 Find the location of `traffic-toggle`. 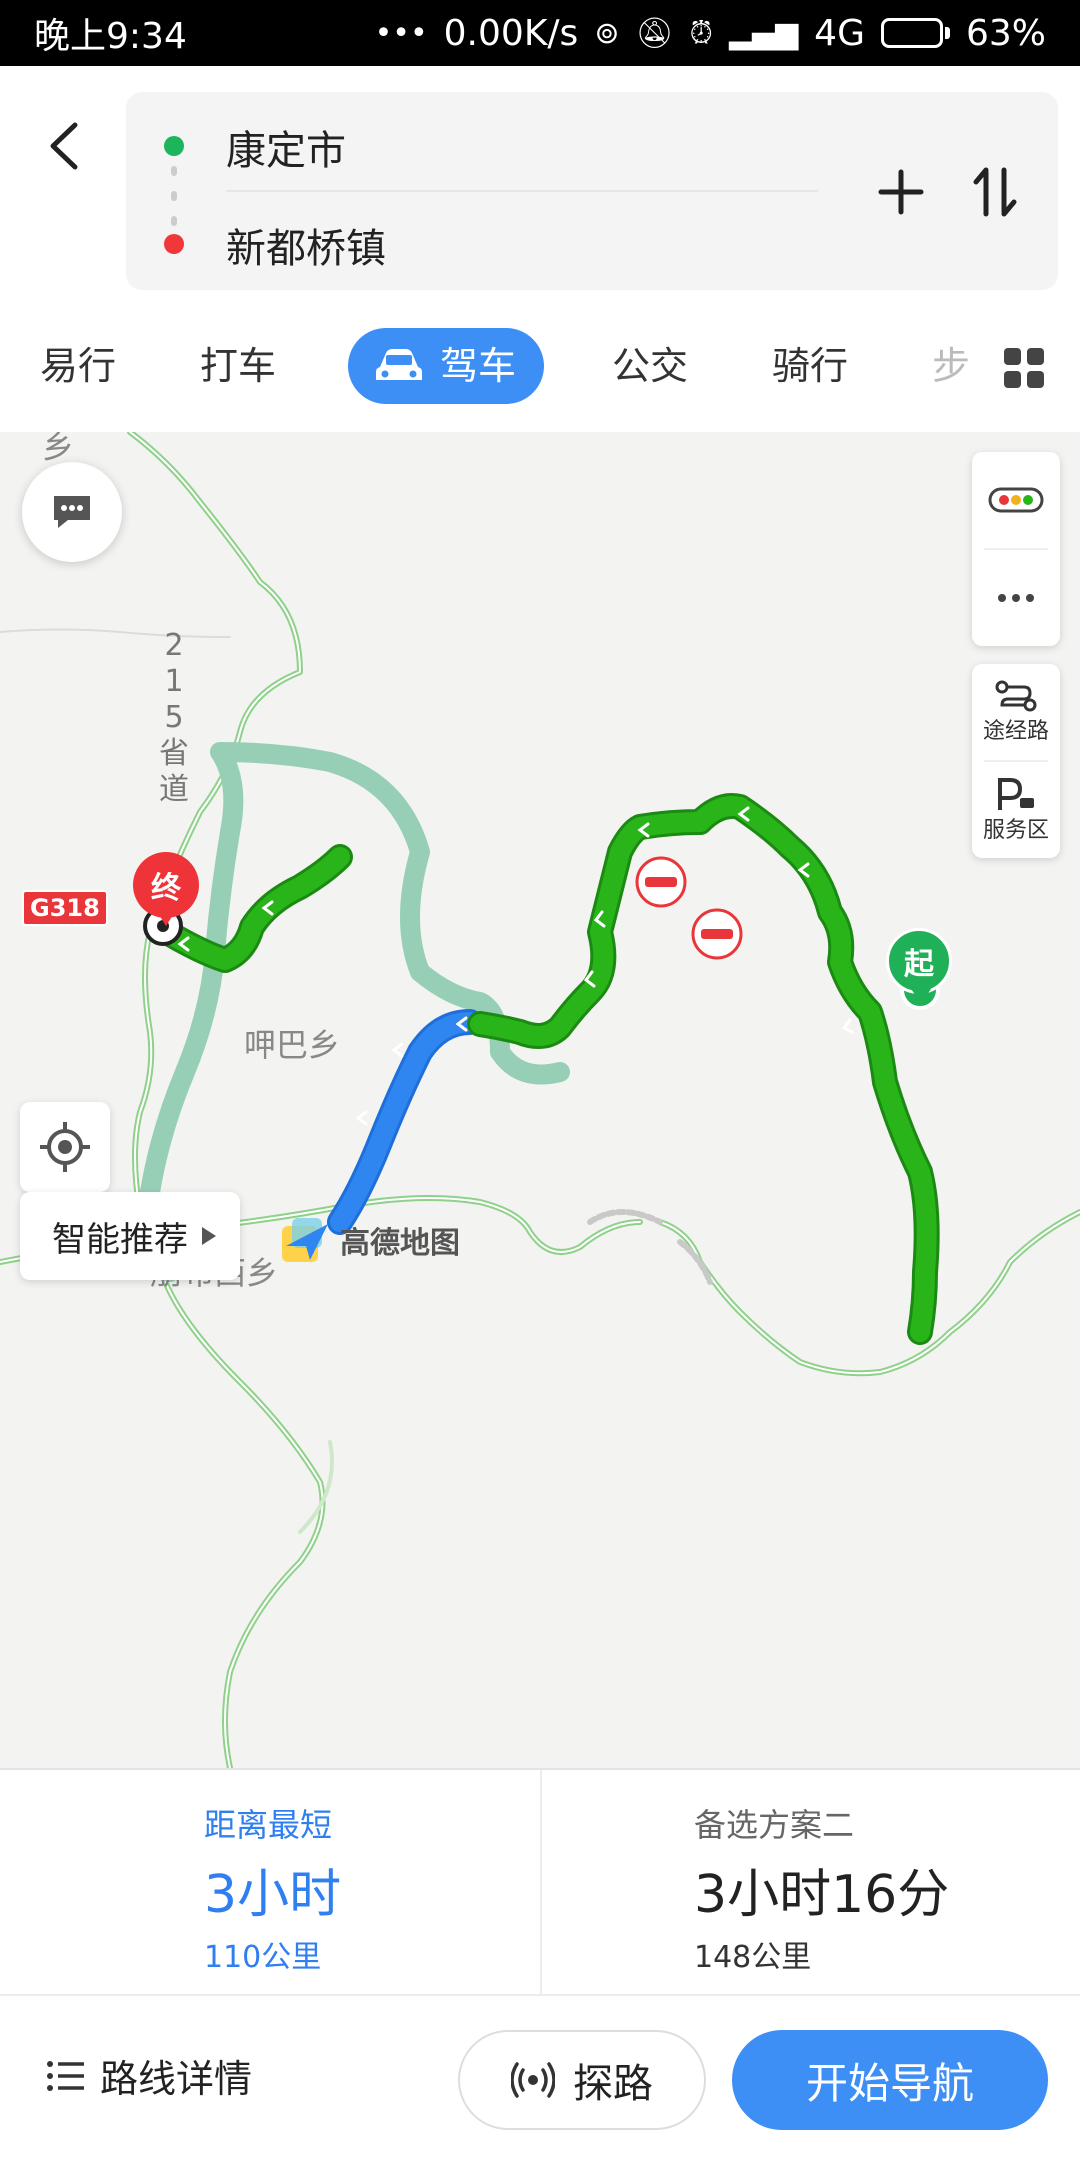

traffic-toggle is located at coordinates (1016, 500).